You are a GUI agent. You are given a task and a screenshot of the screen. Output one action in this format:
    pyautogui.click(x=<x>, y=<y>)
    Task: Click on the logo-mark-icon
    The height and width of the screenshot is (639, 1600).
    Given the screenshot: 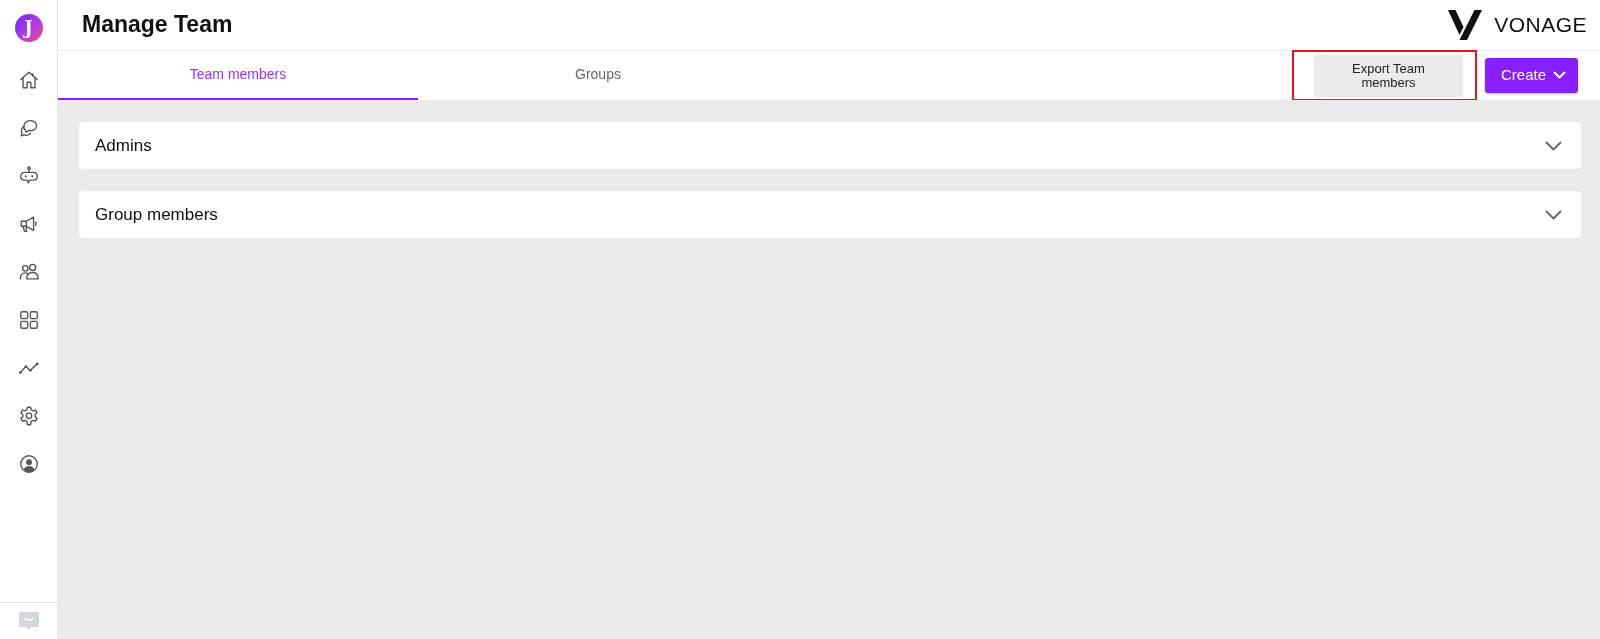 What is the action you would take?
    pyautogui.click(x=1465, y=25)
    